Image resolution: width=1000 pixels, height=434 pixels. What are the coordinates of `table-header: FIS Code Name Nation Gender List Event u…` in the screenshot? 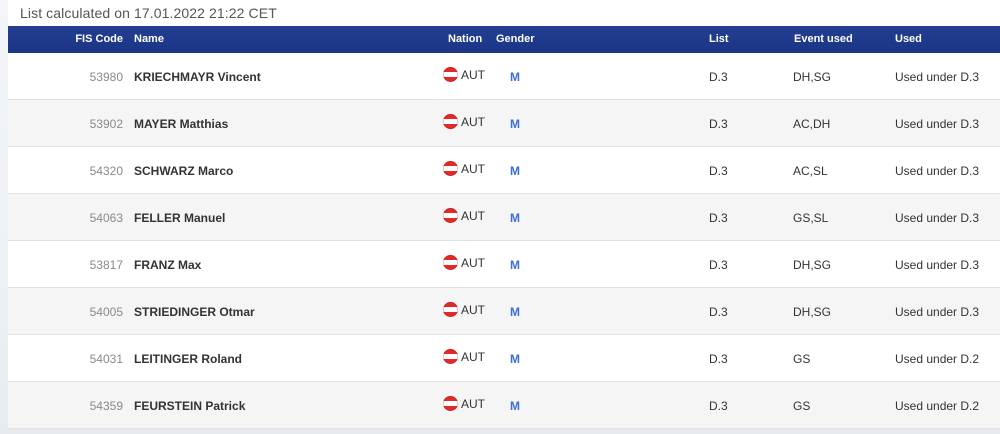 It's located at (504, 39).